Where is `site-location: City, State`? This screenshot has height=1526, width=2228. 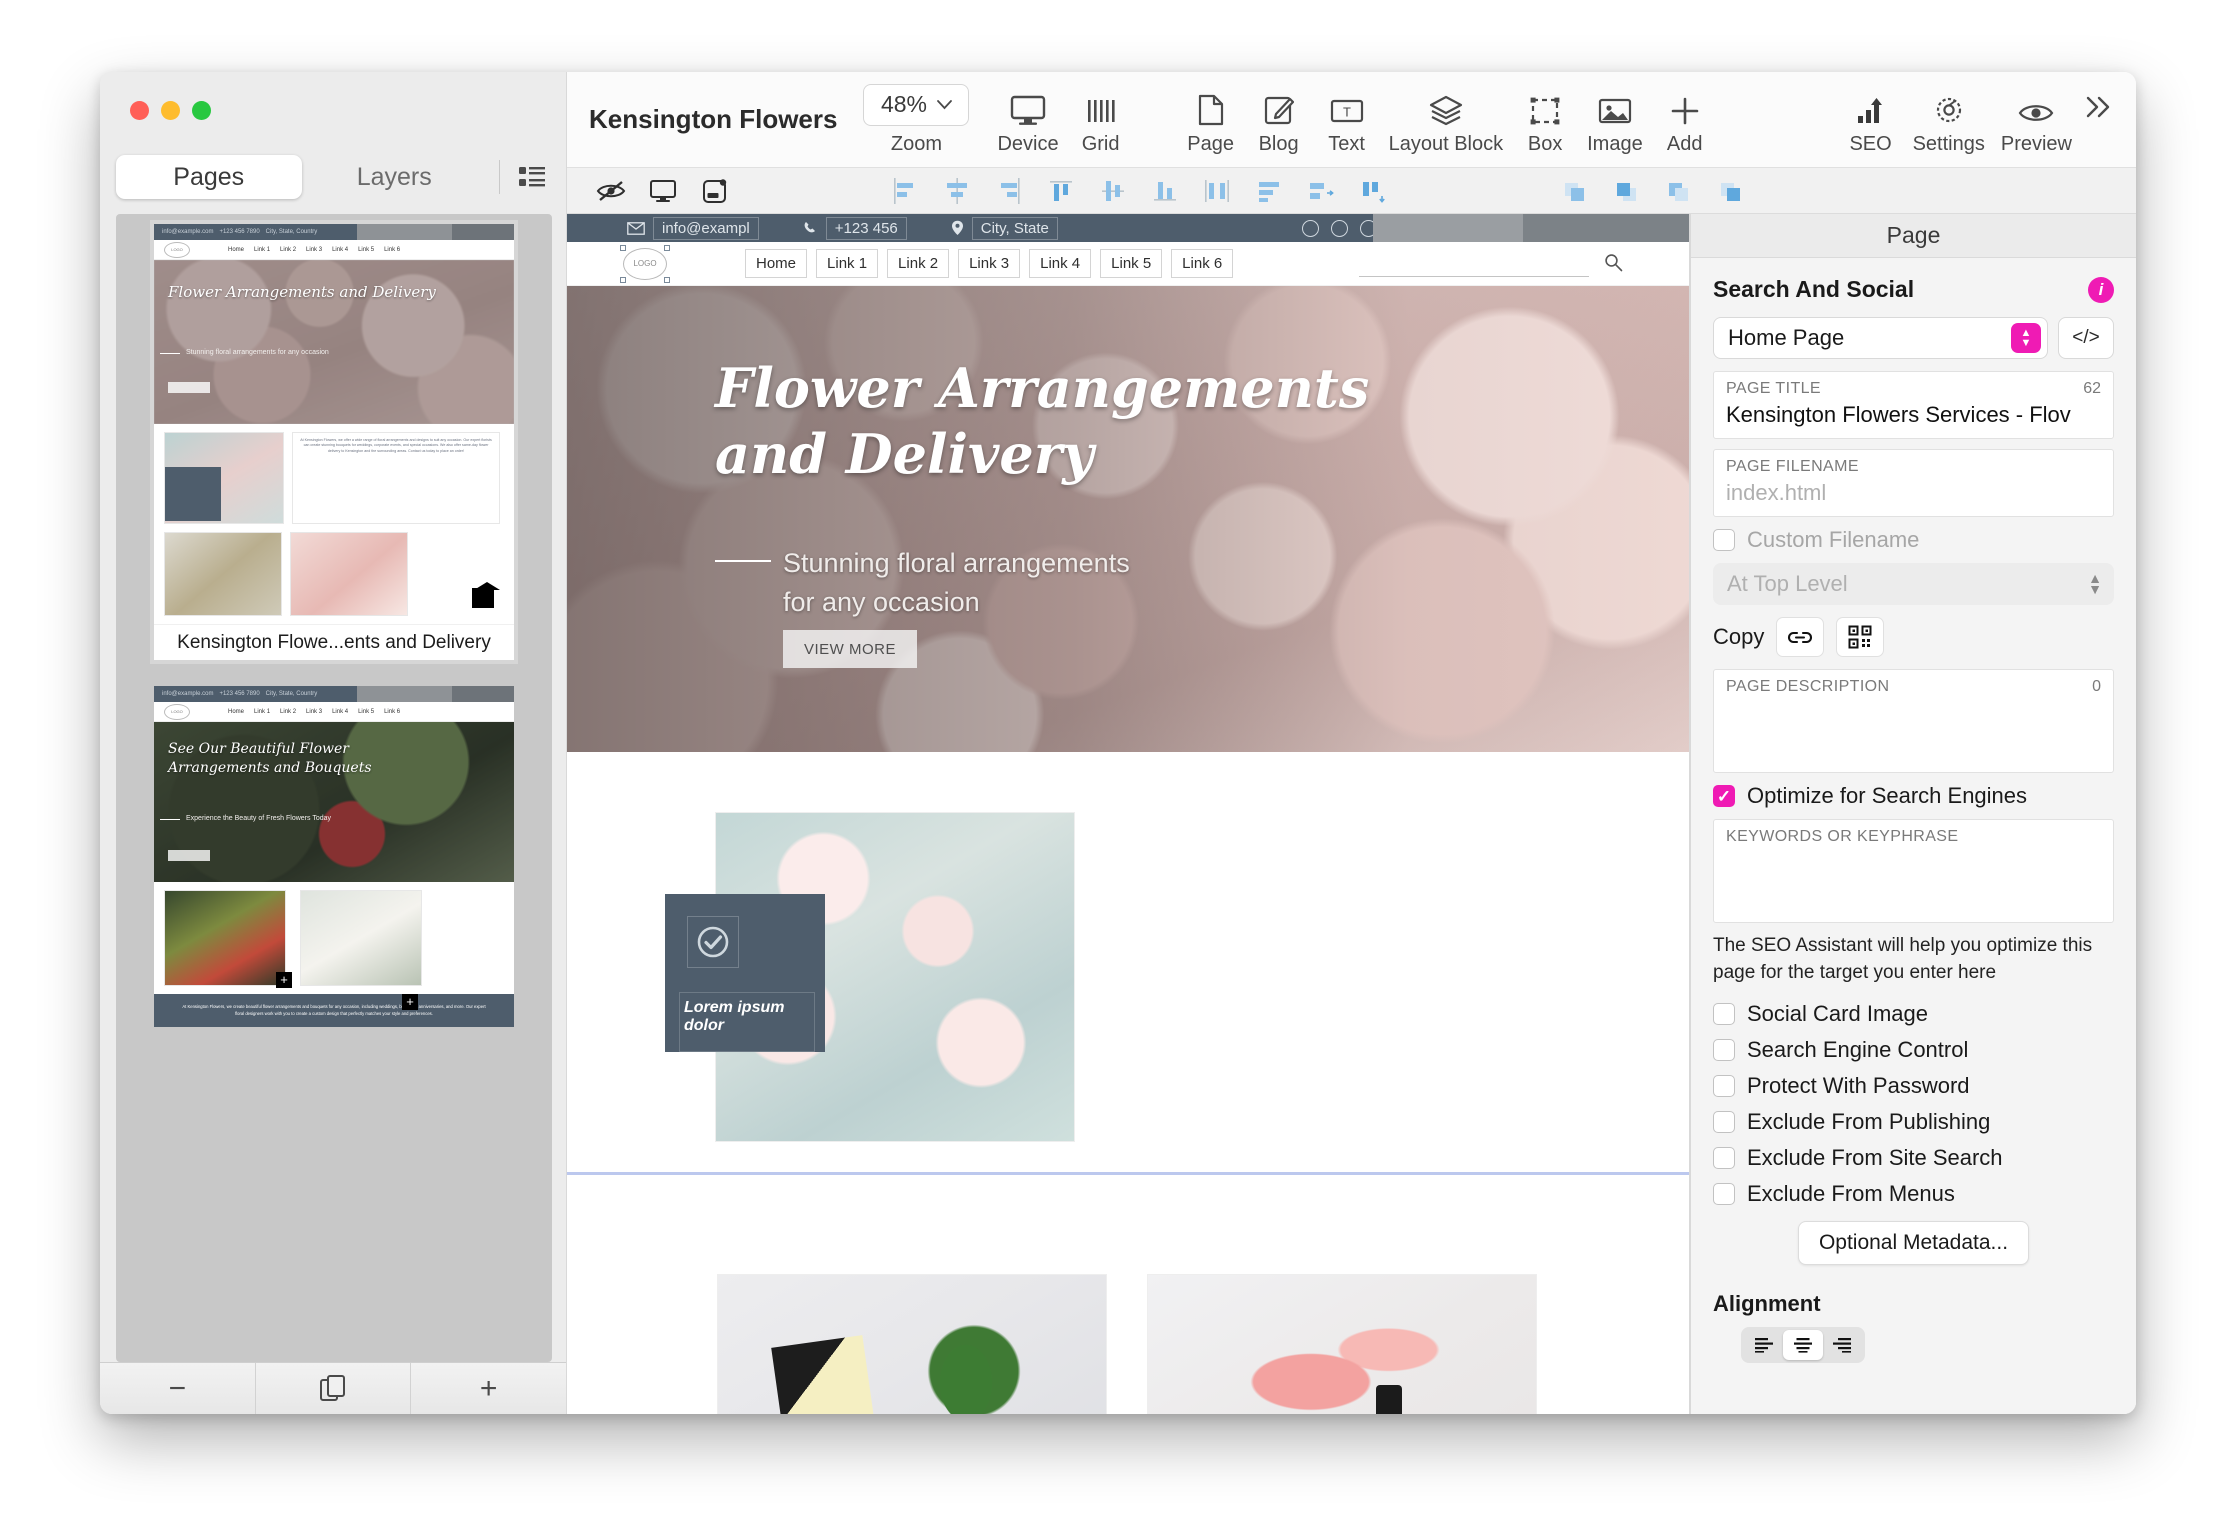 site-location: City, State is located at coordinates (1004, 228).